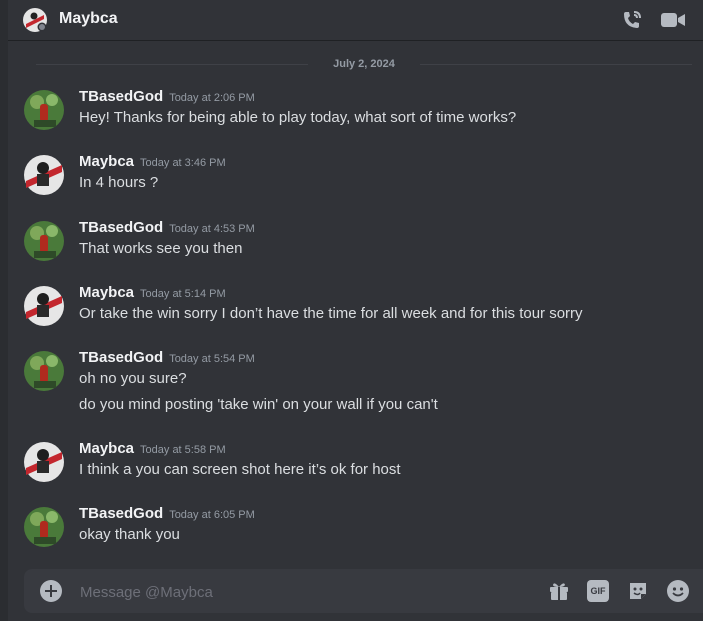  Describe the element at coordinates (88, 18) in the screenshot. I see `dm-title: Maybca` at that location.